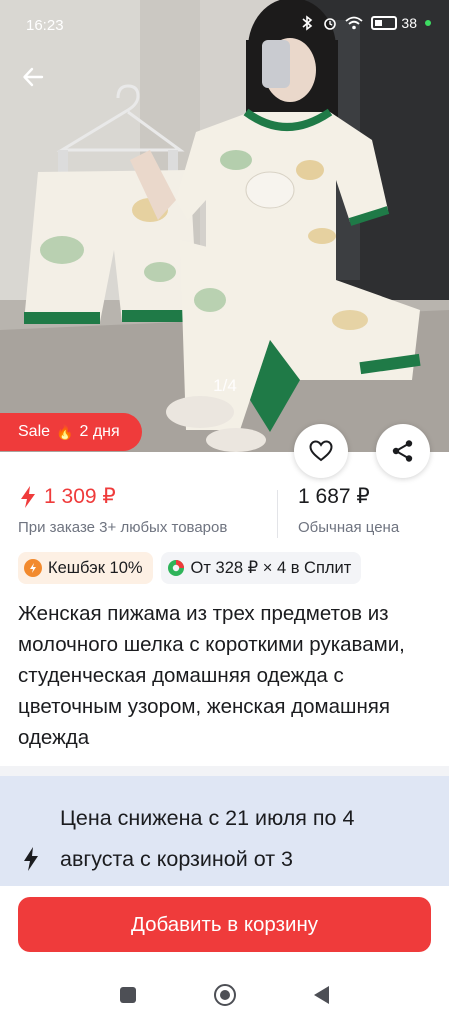  What do you see at coordinates (277, 514) in the screenshot?
I see `price-divider` at bounding box center [277, 514].